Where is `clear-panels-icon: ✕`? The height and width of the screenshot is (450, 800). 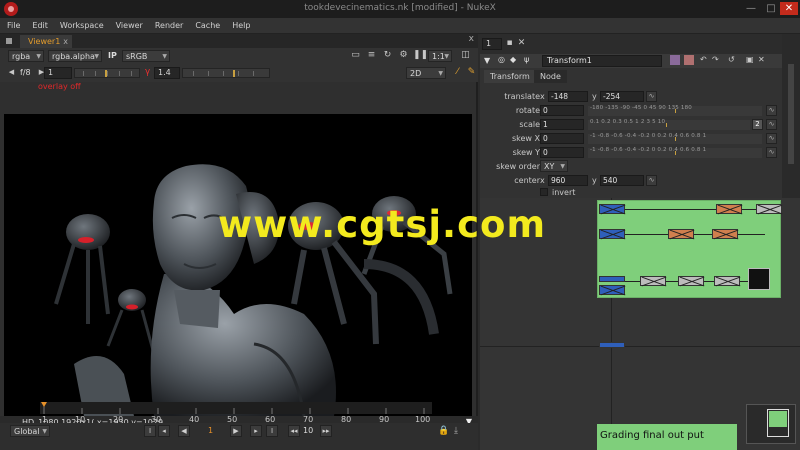 clear-panels-icon: ✕ is located at coordinates (521, 43).